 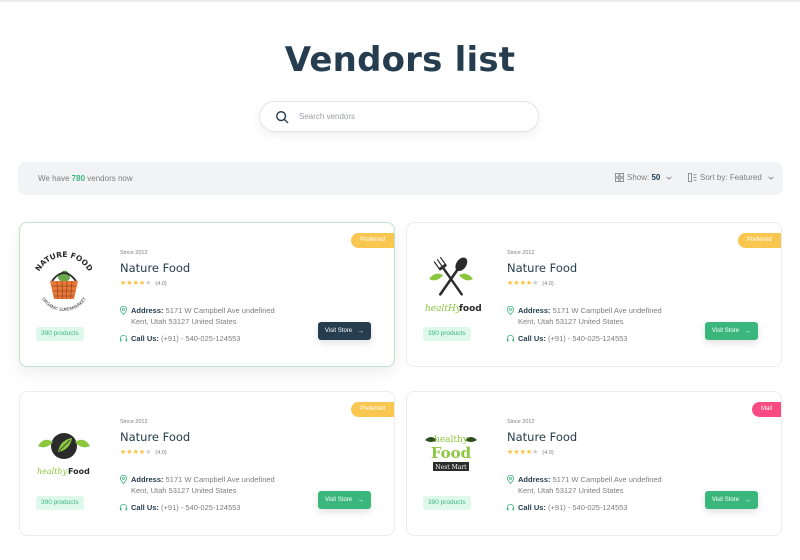 What do you see at coordinates (63, 281) in the screenshot?
I see `nature-food-basket-logo: NATURE FOOD ORGANIC SUPERMARKET` at bounding box center [63, 281].